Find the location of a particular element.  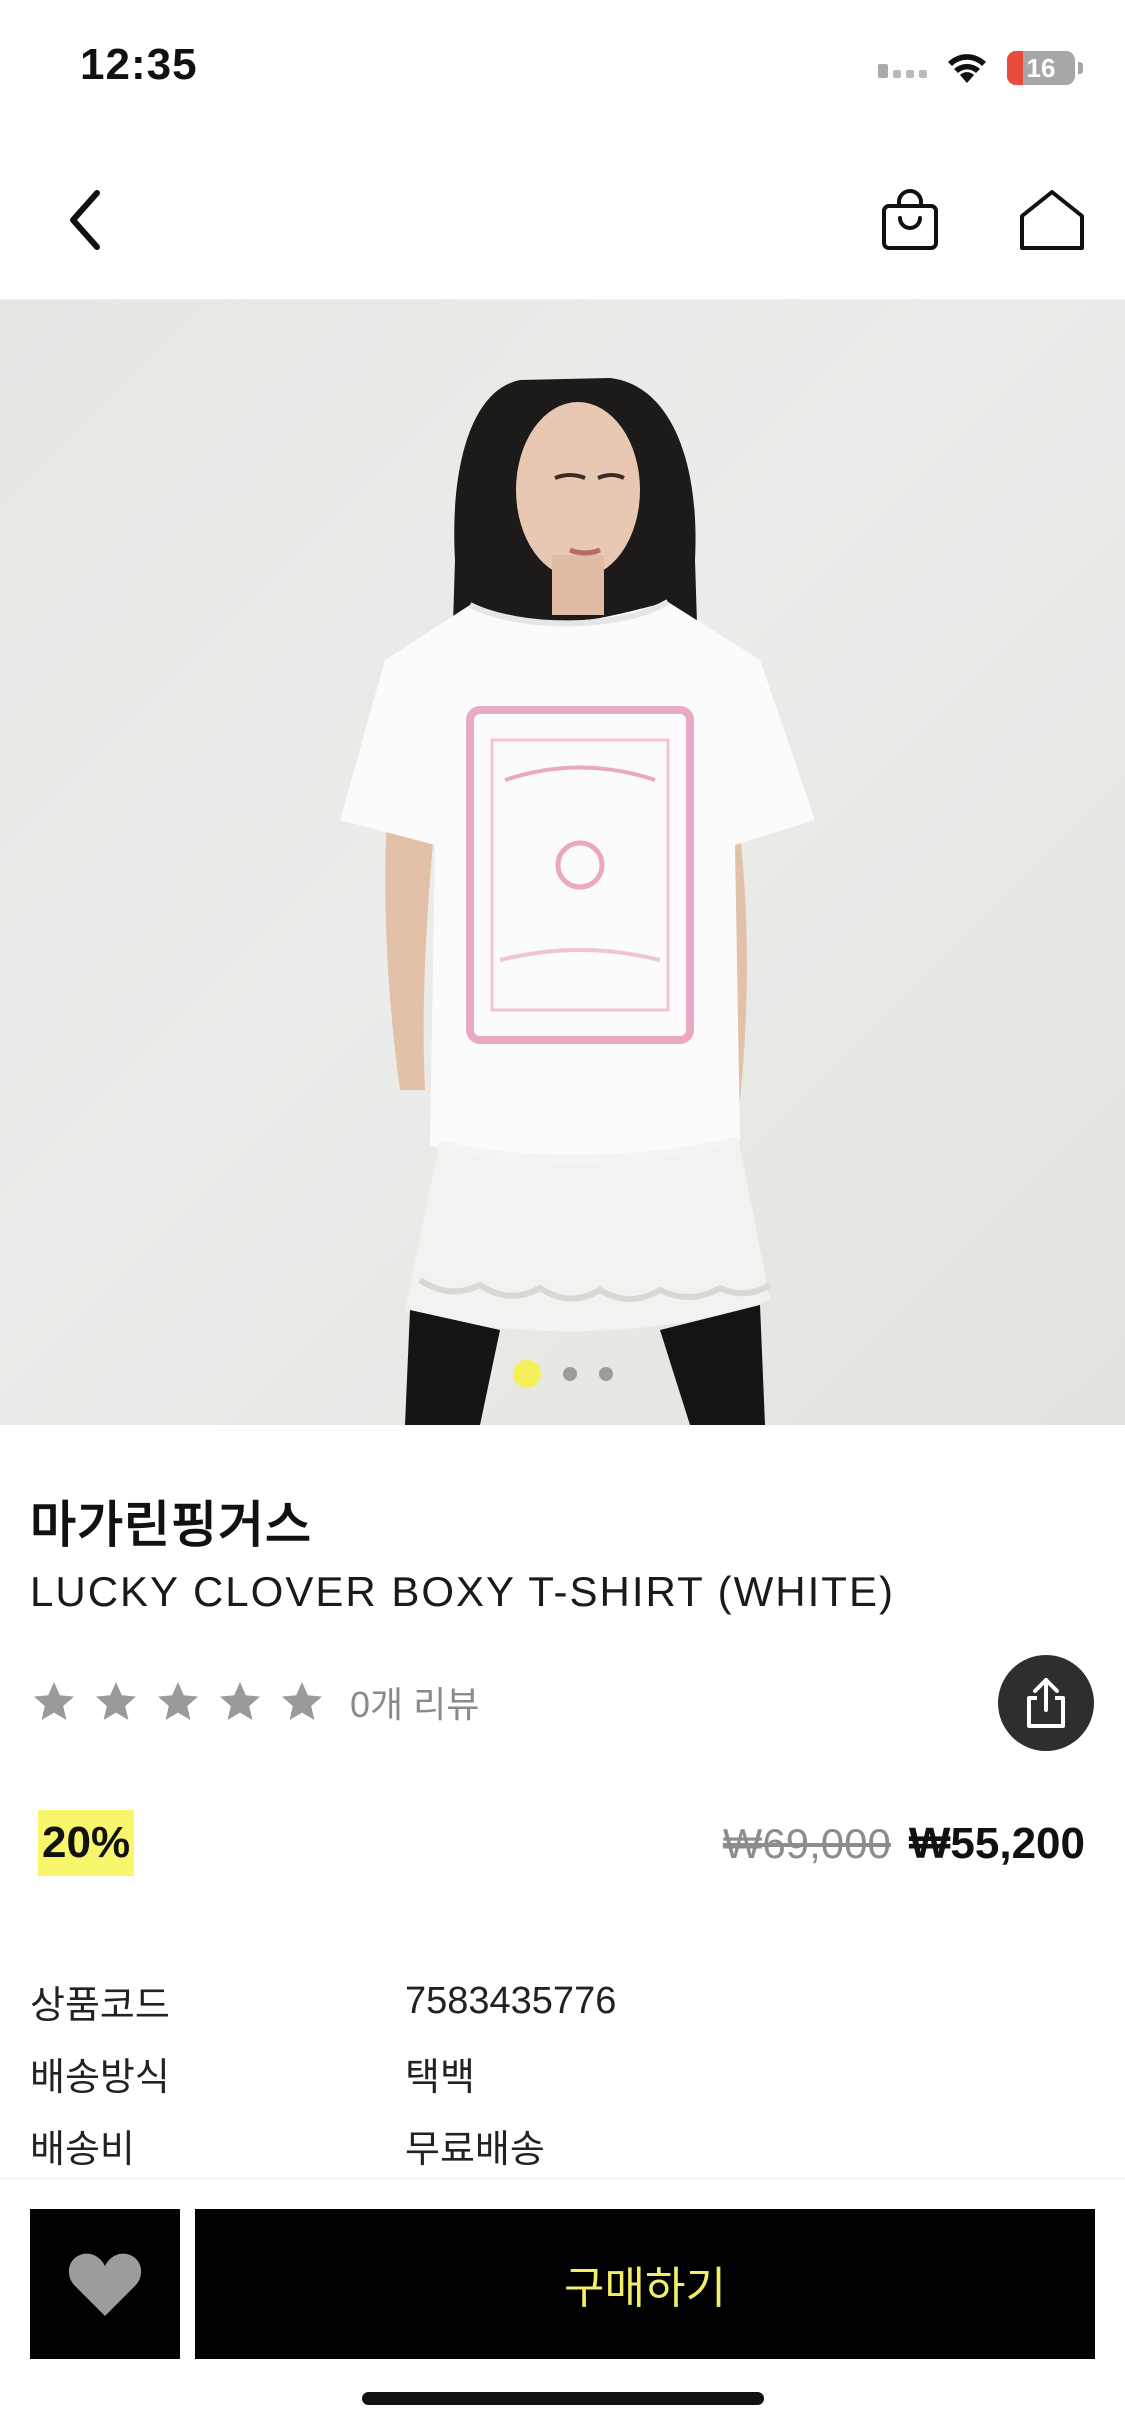

wishlist-button is located at coordinates (105, 2284).